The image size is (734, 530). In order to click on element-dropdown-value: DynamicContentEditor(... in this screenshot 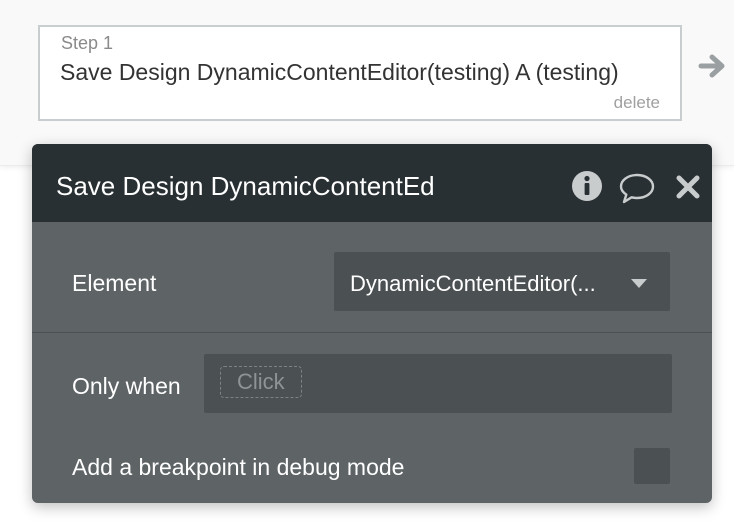, I will do `click(473, 283)`.